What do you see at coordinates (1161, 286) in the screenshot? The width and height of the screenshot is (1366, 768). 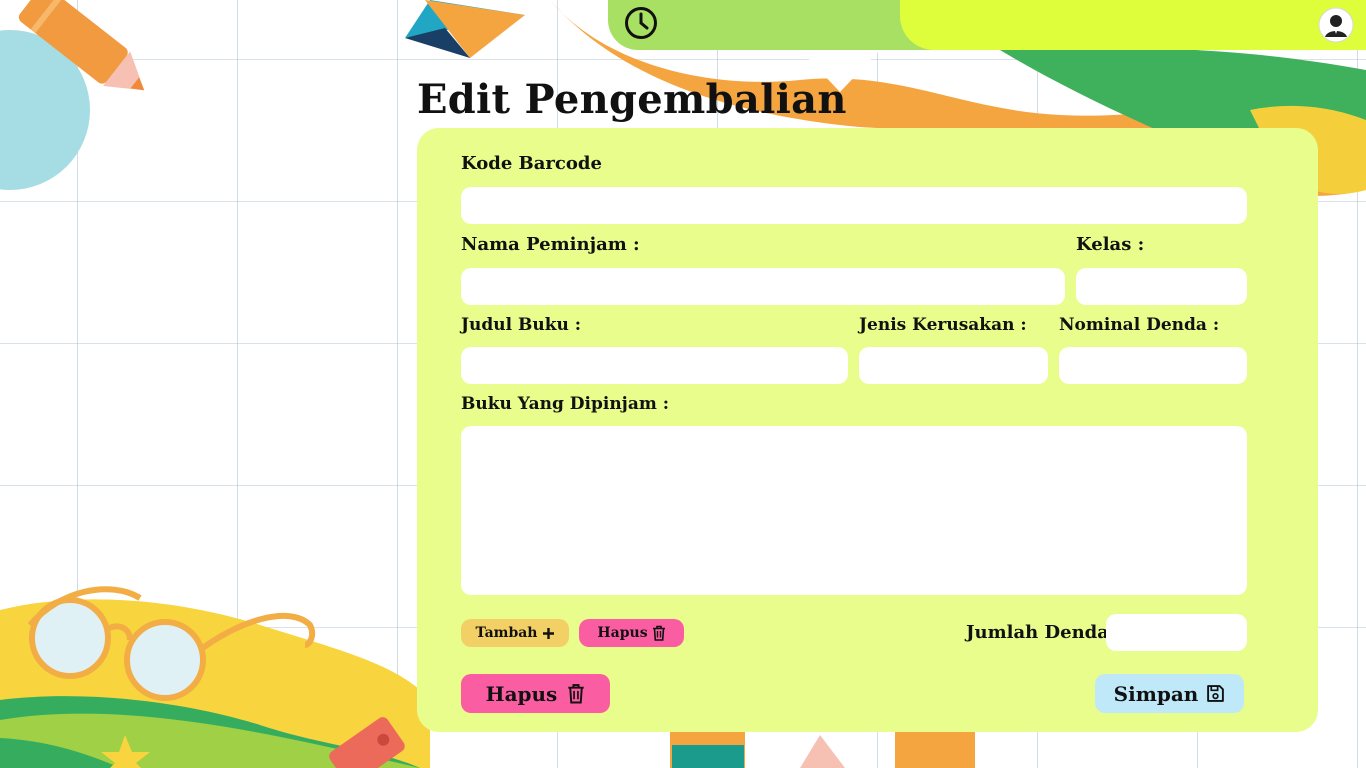 I see `kelas-input` at bounding box center [1161, 286].